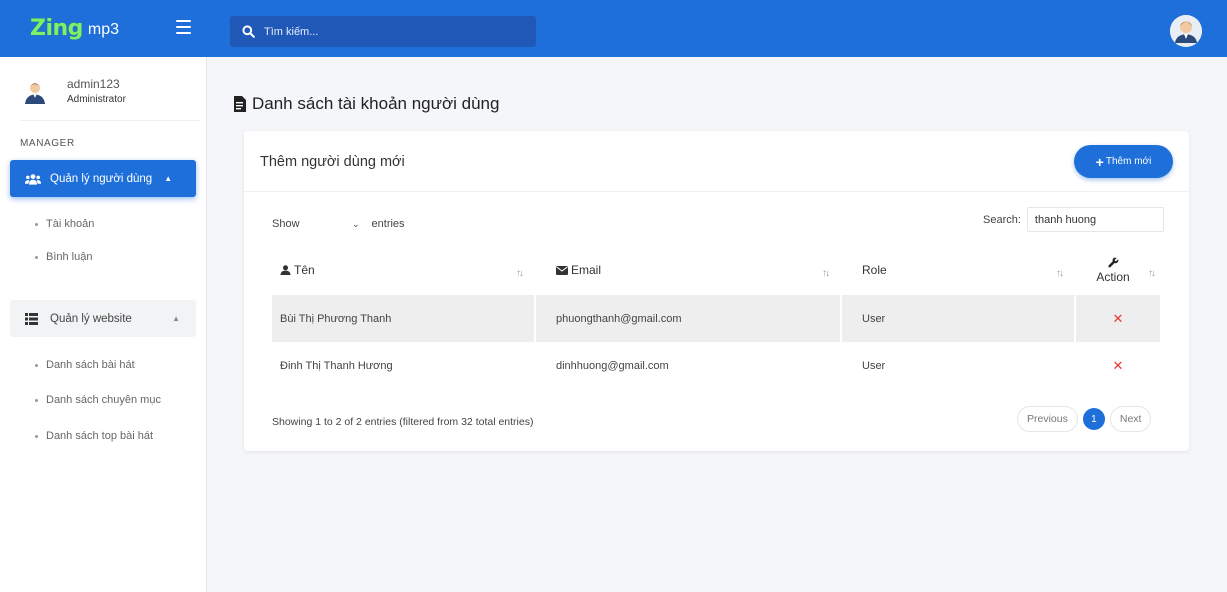  What do you see at coordinates (33, 179) in the screenshot?
I see `users-icon` at bounding box center [33, 179].